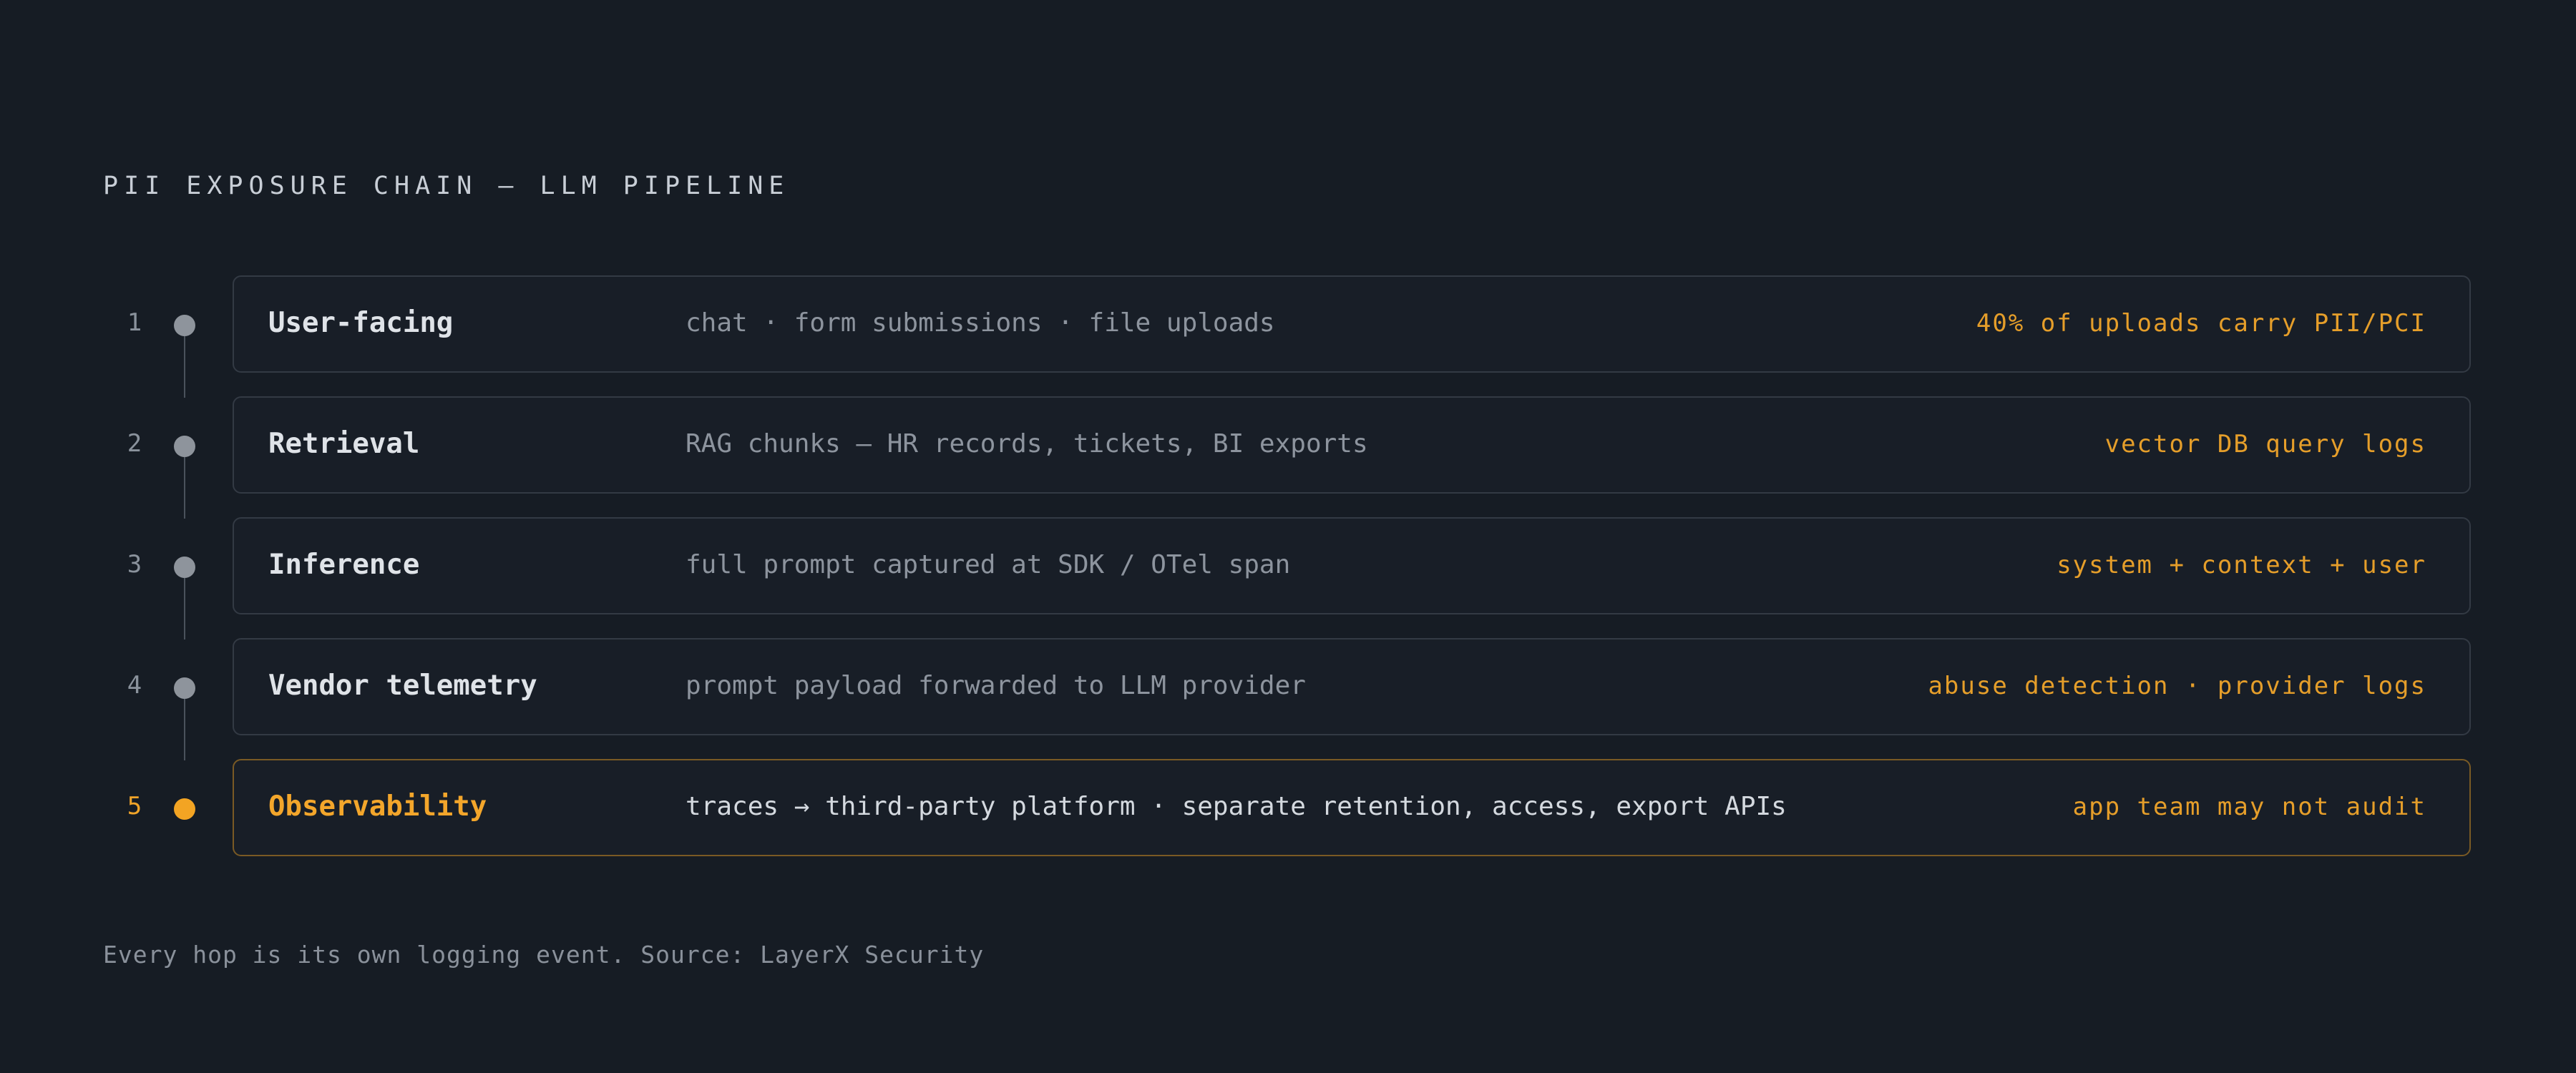 This screenshot has width=2576, height=1073. Describe the element at coordinates (134, 322) in the screenshot. I see `step-number: 1` at that location.